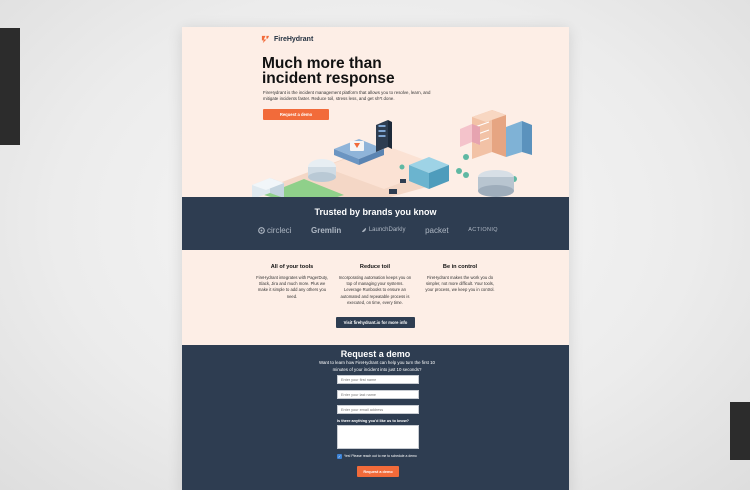 The width and height of the screenshot is (750, 490). I want to click on message-label: Is there anything you'd like us to know?, so click(373, 421).